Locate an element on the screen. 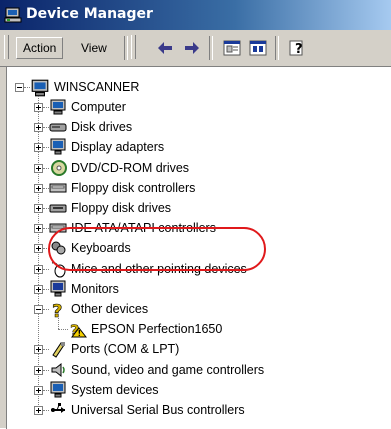 This screenshot has height=429, width=391. tree-item-label: Monitors is located at coordinates (95, 288).